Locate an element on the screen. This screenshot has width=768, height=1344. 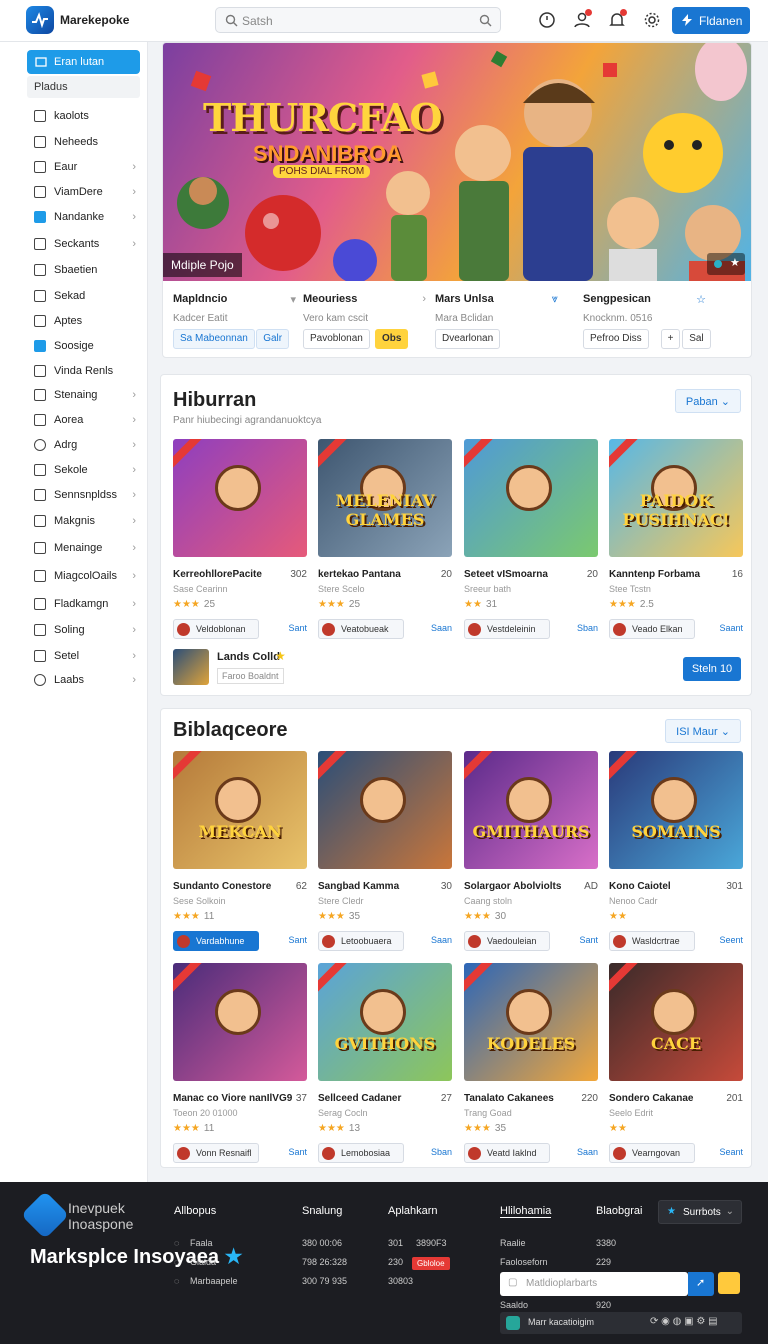
game-name: Sangbad Kamma is located at coordinates (358, 886).